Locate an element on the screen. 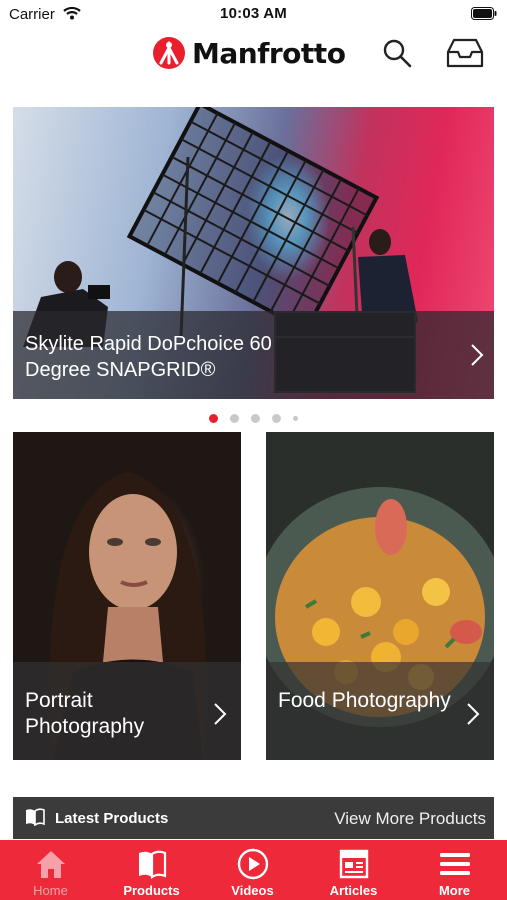 Image resolution: width=507 pixels, height=900 pixels. app-header: Manfrotto is located at coordinates (253, 53).